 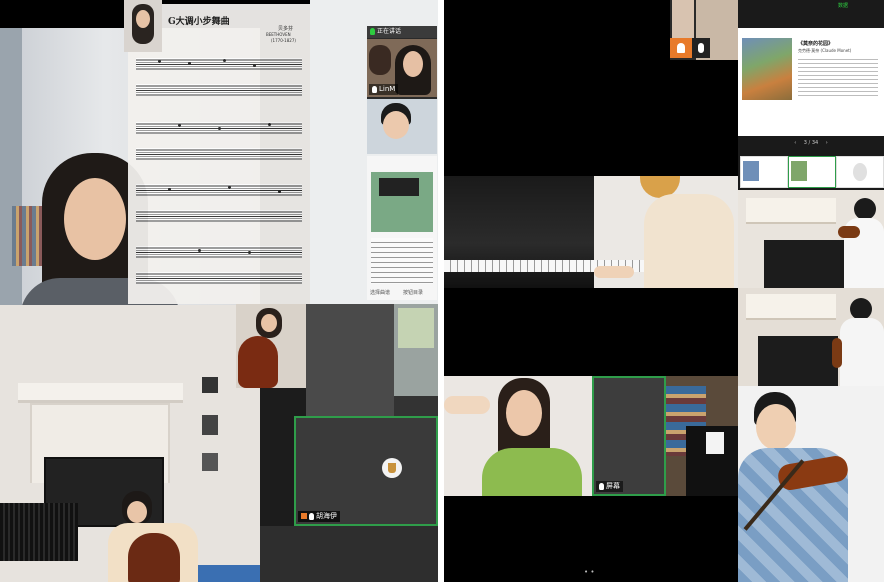 I want to click on piano-shape, so click(x=399, y=187).